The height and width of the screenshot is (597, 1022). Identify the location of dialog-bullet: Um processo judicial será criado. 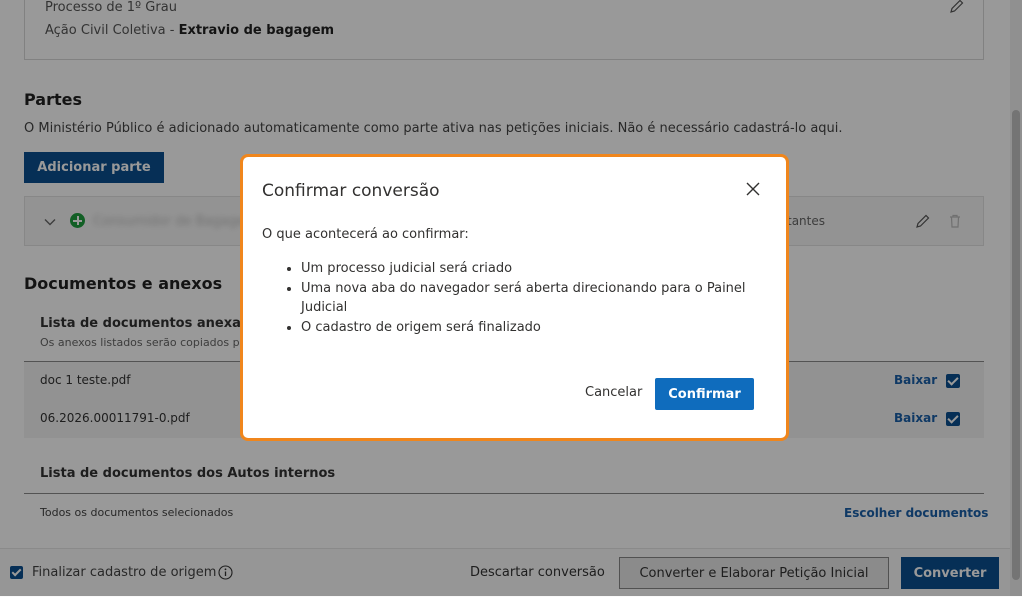
(526, 269).